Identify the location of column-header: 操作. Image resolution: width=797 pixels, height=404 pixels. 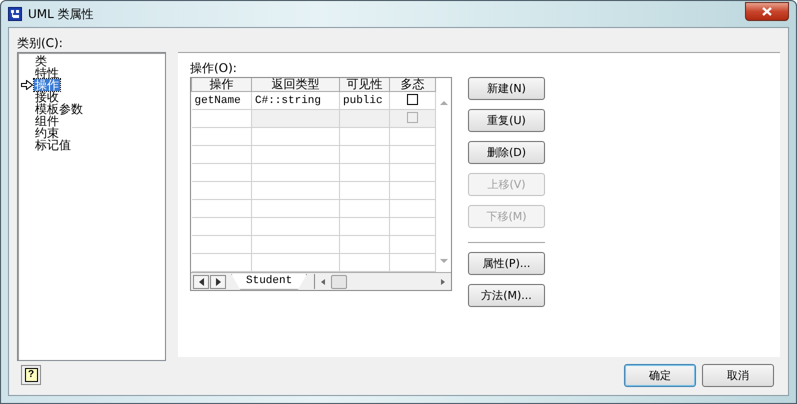
(222, 85).